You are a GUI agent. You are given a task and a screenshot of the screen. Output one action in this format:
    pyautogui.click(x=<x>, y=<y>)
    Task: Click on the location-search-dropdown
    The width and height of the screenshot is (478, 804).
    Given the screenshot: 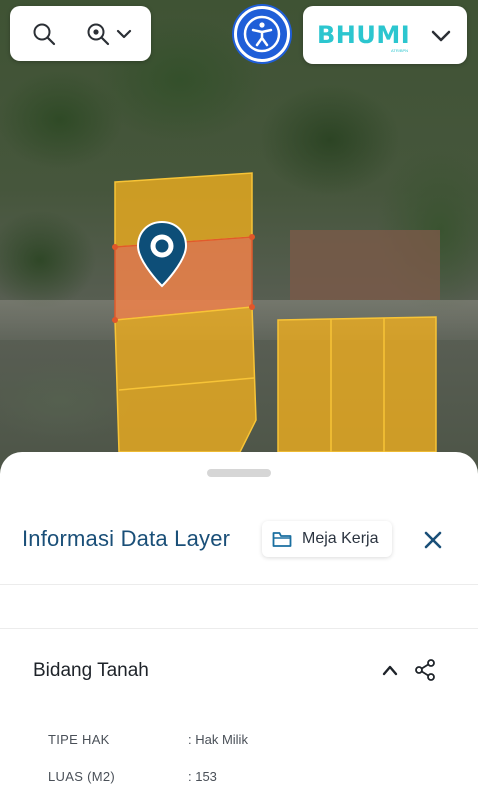 What is the action you would take?
    pyautogui.click(x=109, y=34)
    